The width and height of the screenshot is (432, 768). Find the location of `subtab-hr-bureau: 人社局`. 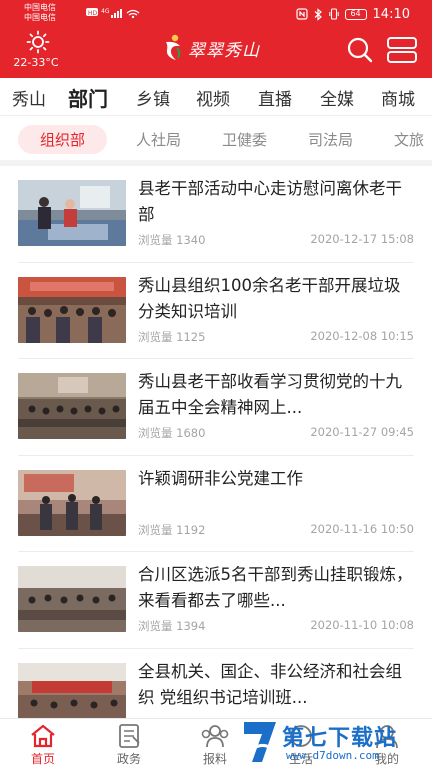

subtab-hr-bureau: 人社局 is located at coordinates (158, 139).